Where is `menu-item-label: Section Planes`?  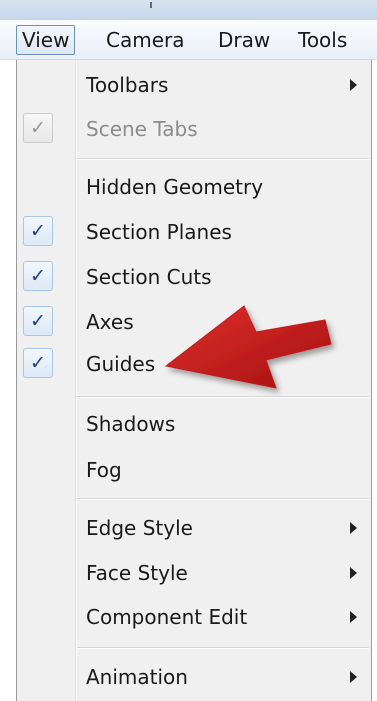 menu-item-label: Section Planes is located at coordinates (159, 232).